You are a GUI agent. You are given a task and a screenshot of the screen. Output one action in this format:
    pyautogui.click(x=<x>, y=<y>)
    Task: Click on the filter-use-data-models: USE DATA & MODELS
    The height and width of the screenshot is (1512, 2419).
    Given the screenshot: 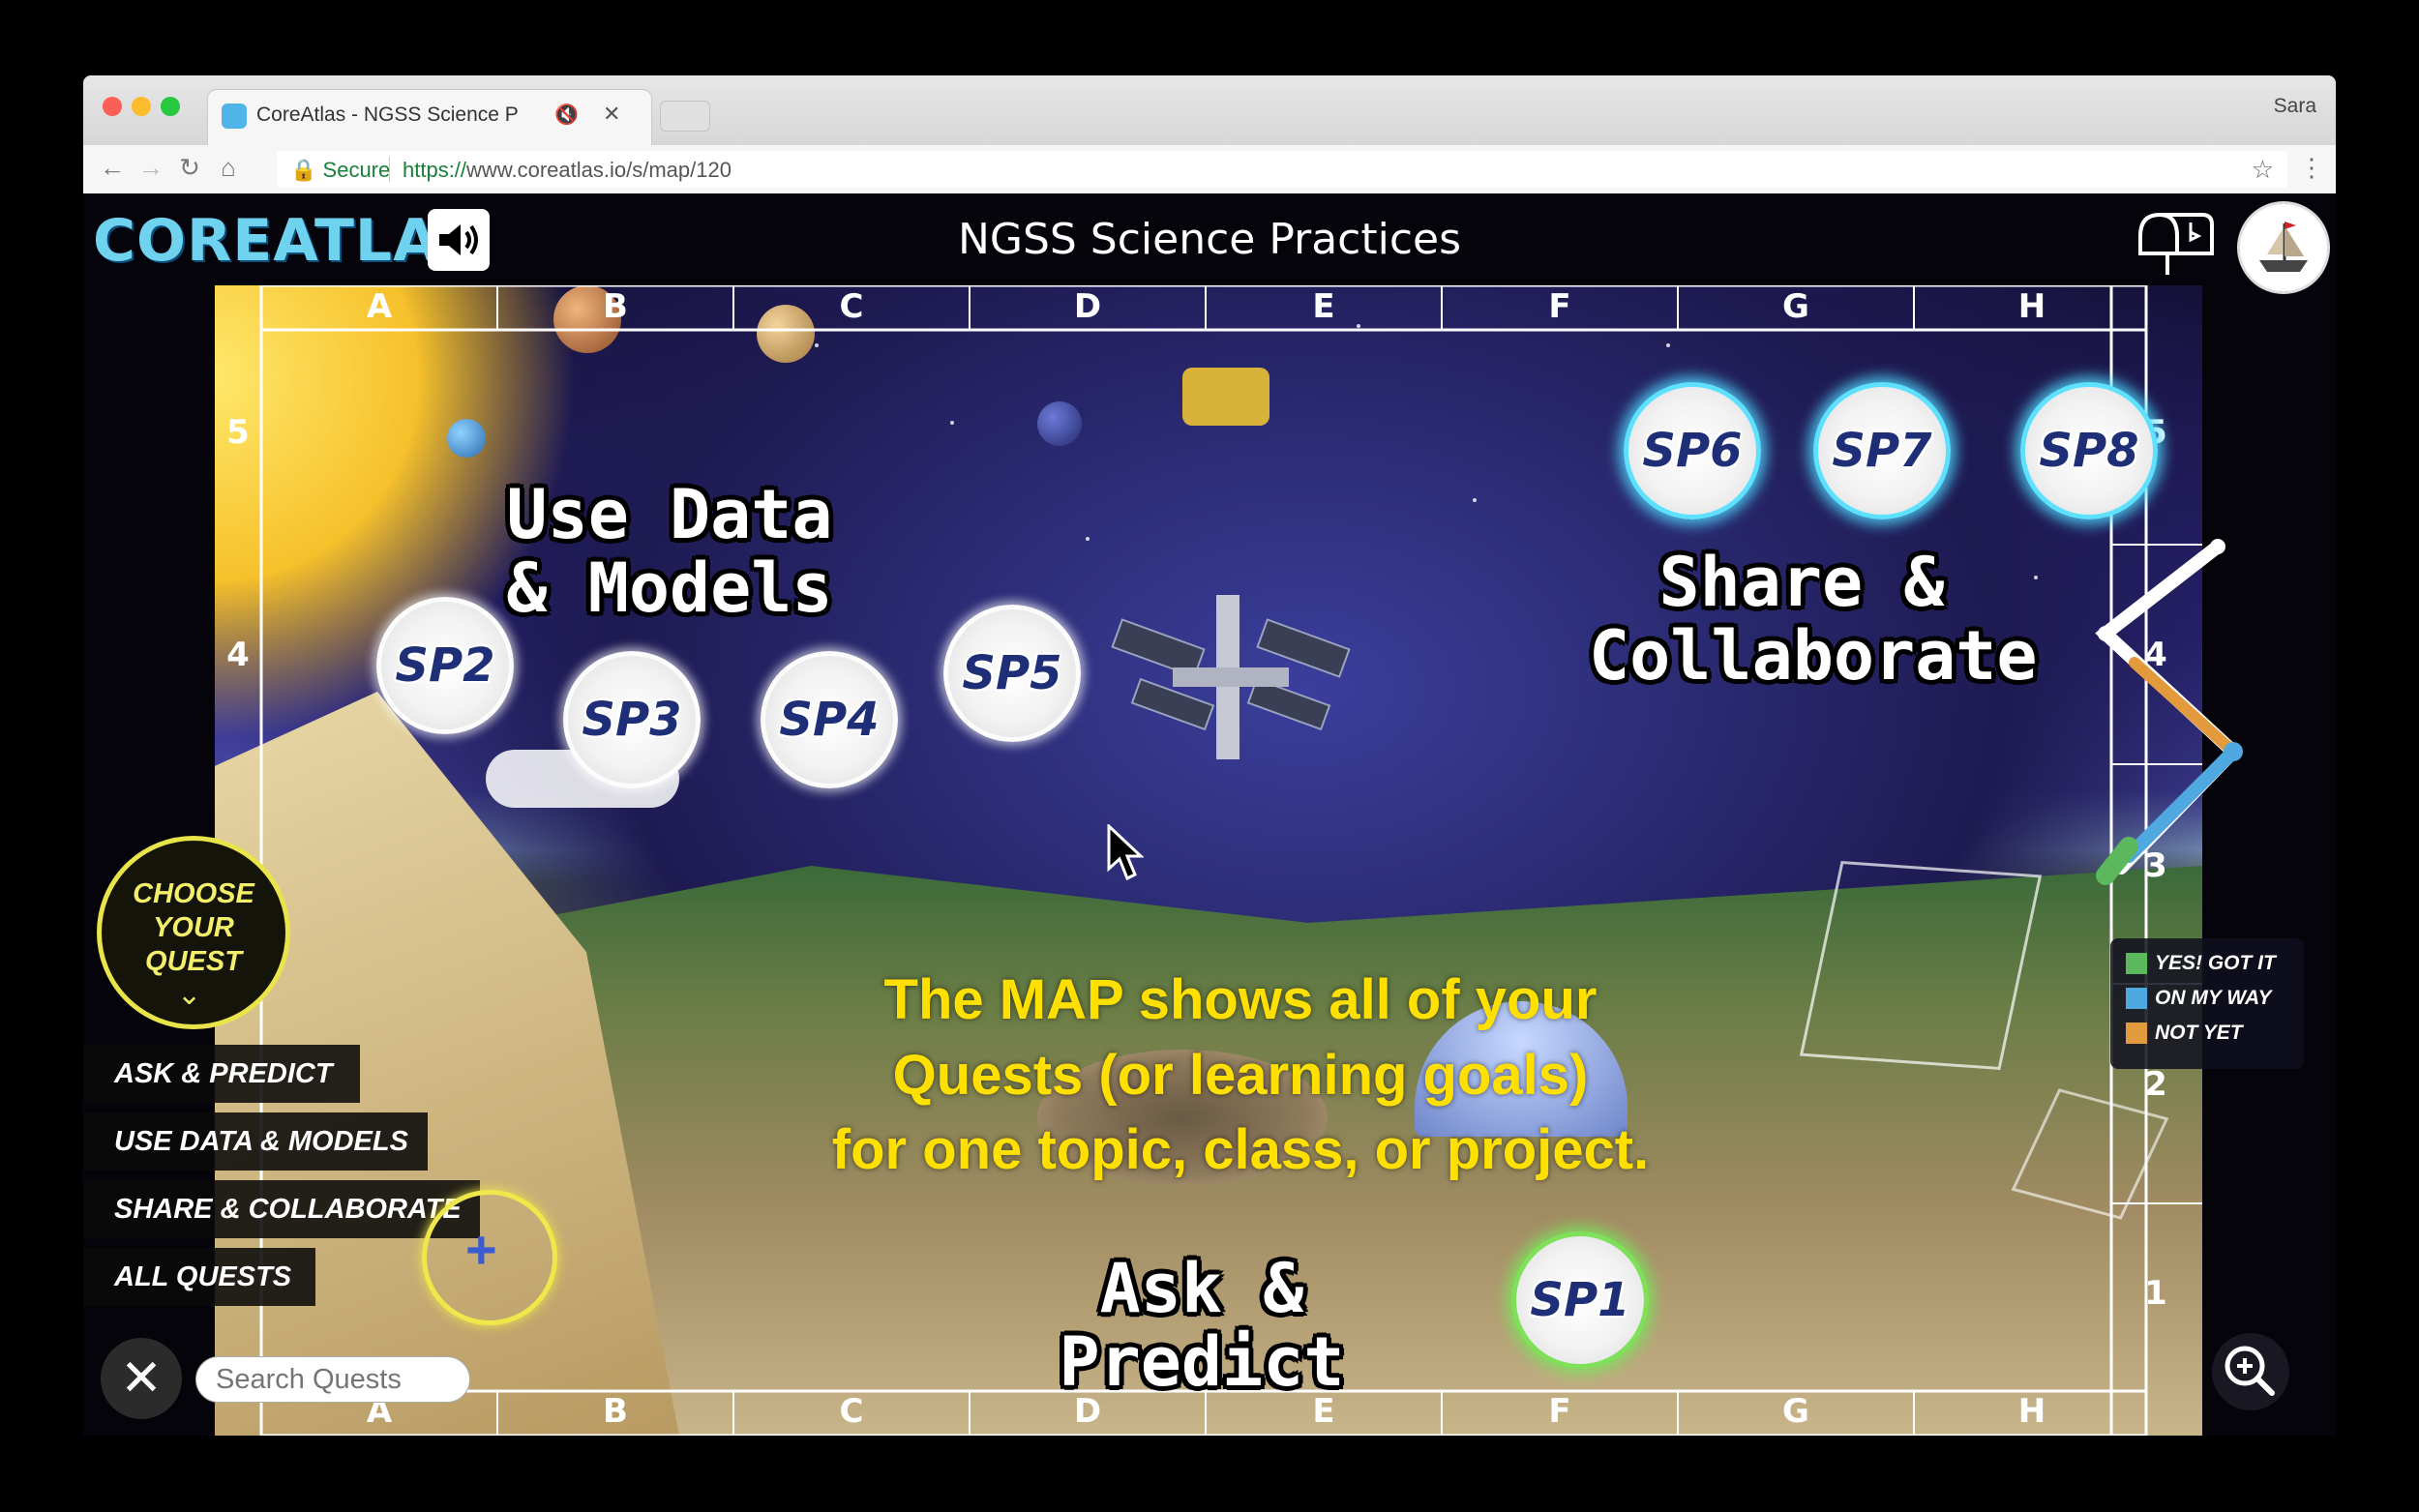 What is the action you would take?
    pyautogui.click(x=255, y=1142)
    